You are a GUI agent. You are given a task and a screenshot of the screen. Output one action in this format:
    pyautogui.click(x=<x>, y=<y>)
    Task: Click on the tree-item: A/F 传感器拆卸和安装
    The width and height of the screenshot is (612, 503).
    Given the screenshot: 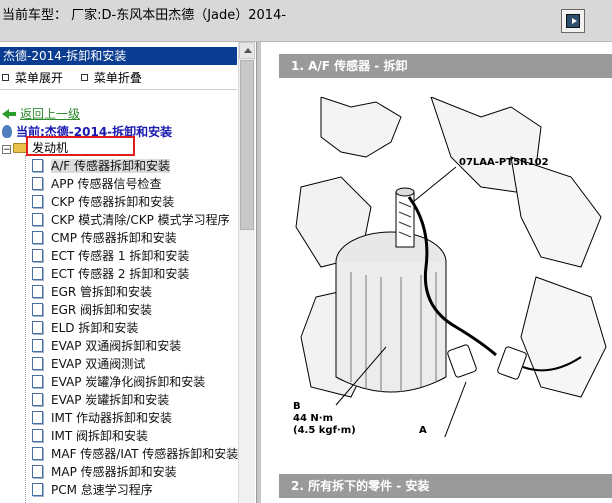 What is the action you would take?
    pyautogui.click(x=135, y=166)
    